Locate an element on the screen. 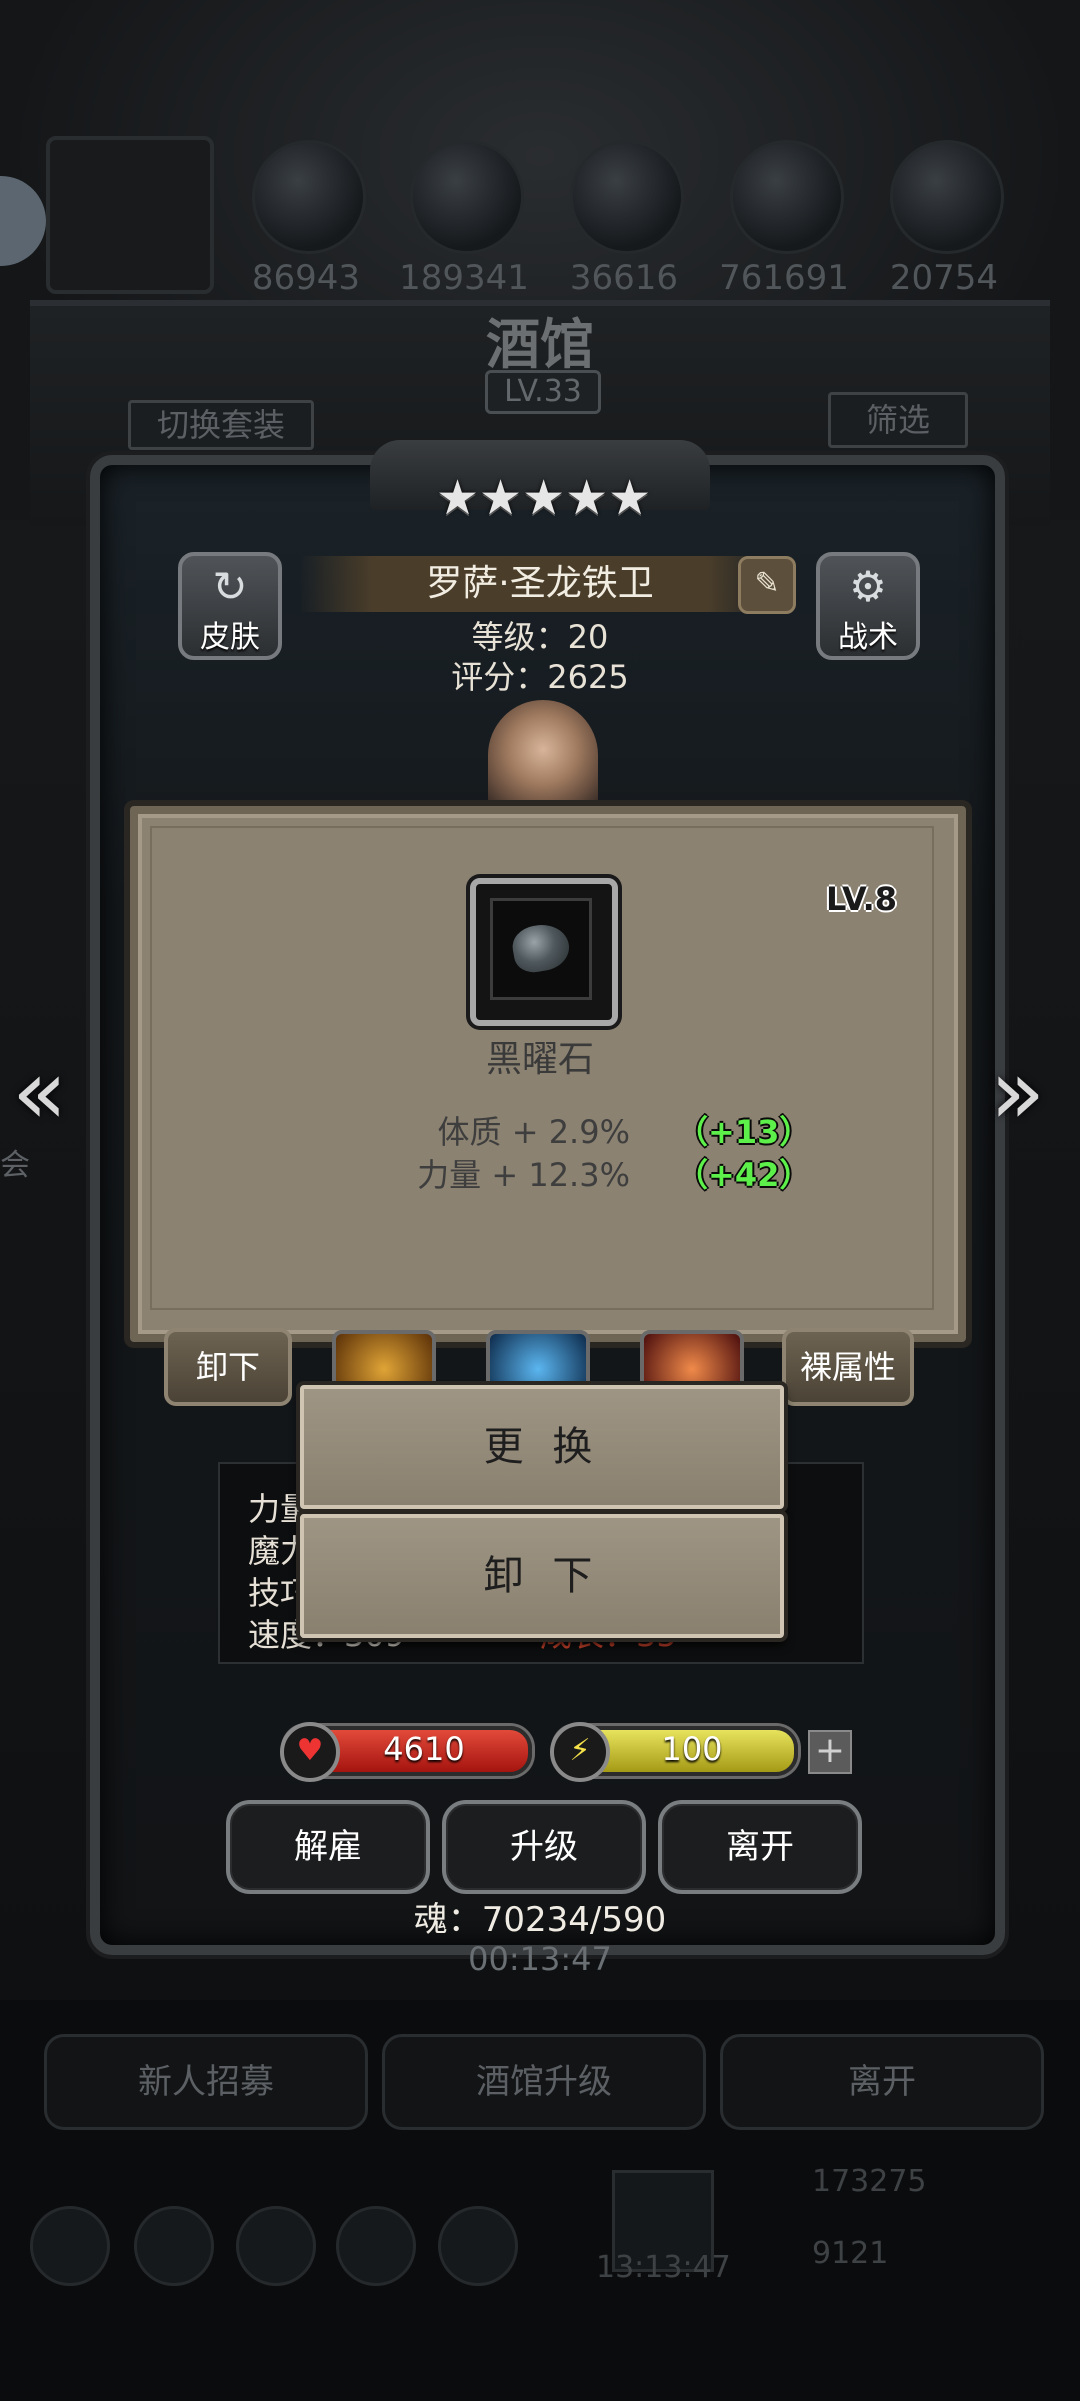 This screenshot has width=1080, height=2401. tavern-leave-button: 离开 is located at coordinates (882, 2082).